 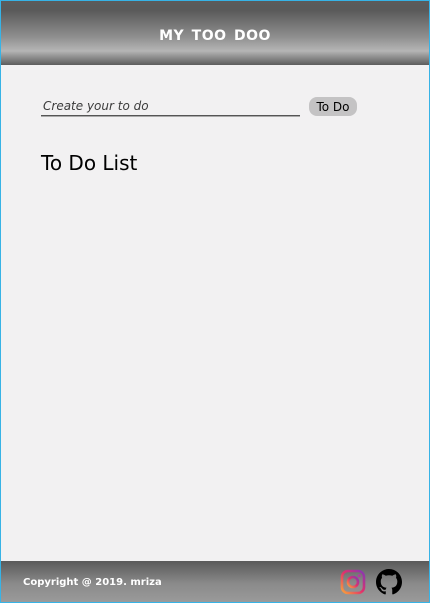 What do you see at coordinates (215, 581) in the screenshot?
I see `app-footer: Copyright @ 2019. mriza` at bounding box center [215, 581].